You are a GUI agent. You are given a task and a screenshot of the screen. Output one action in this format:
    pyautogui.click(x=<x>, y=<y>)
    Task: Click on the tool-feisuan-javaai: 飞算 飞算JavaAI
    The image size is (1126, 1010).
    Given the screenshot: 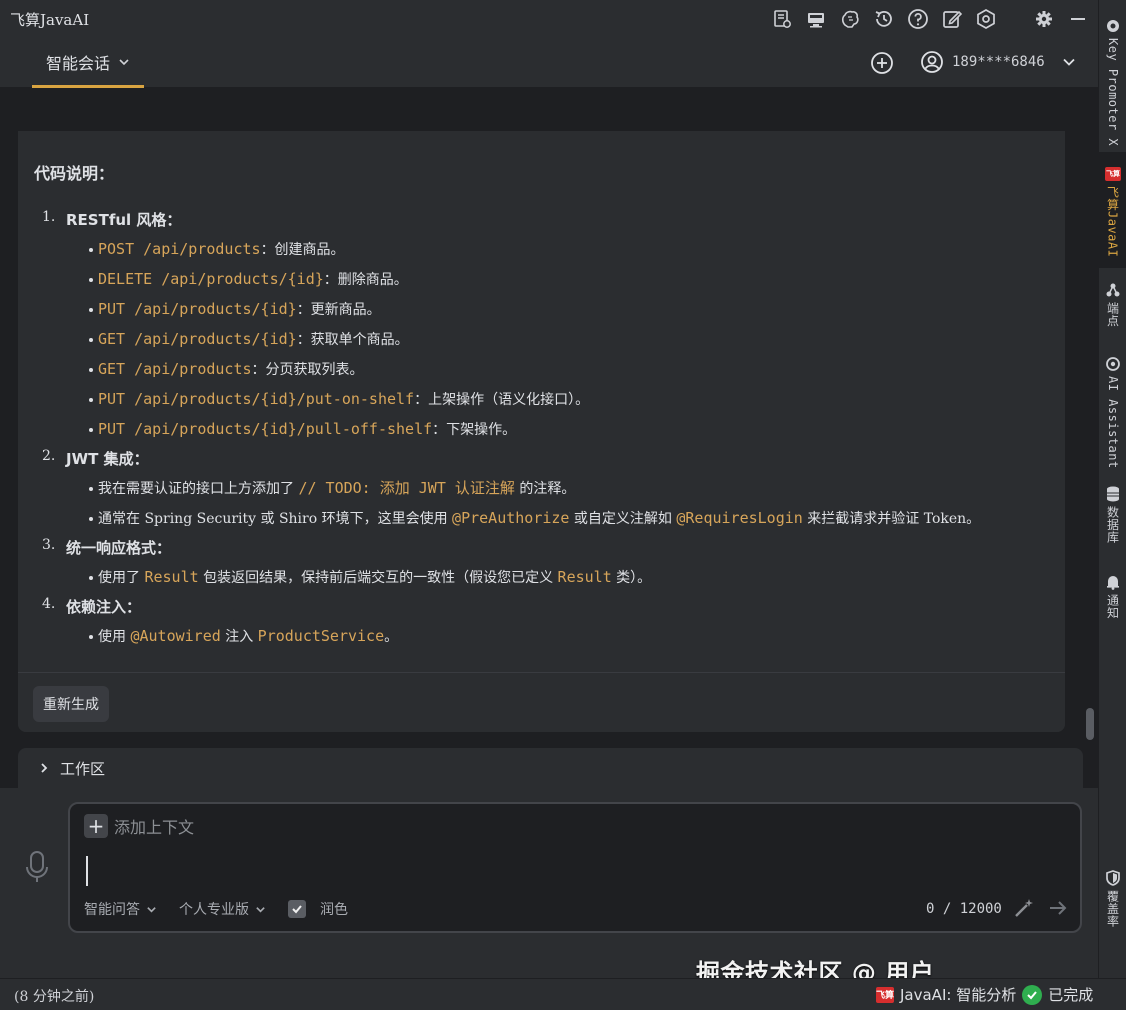 What is the action you would take?
    pyautogui.click(x=1112, y=210)
    